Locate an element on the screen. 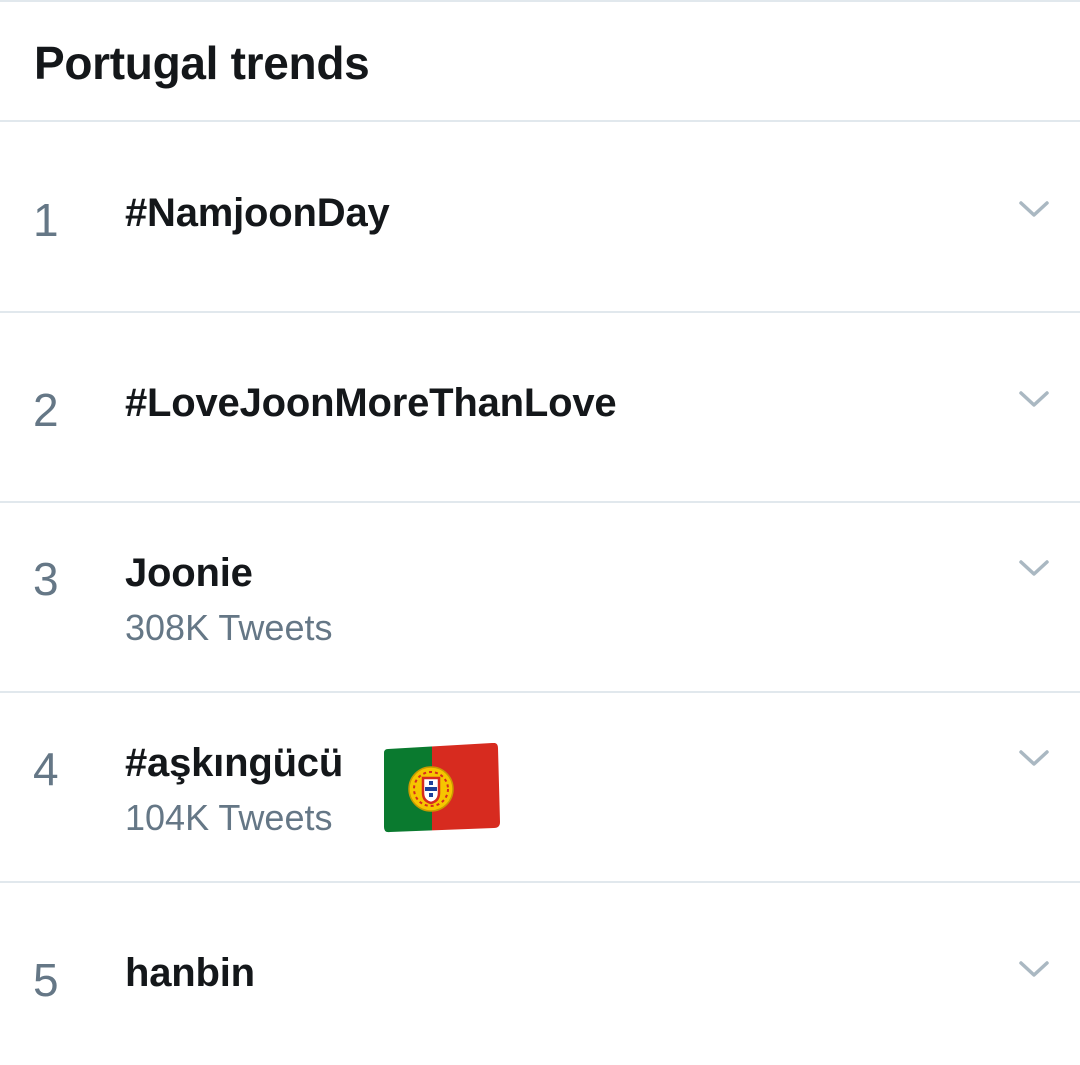  trend-rank: 2 is located at coordinates (46, 410).